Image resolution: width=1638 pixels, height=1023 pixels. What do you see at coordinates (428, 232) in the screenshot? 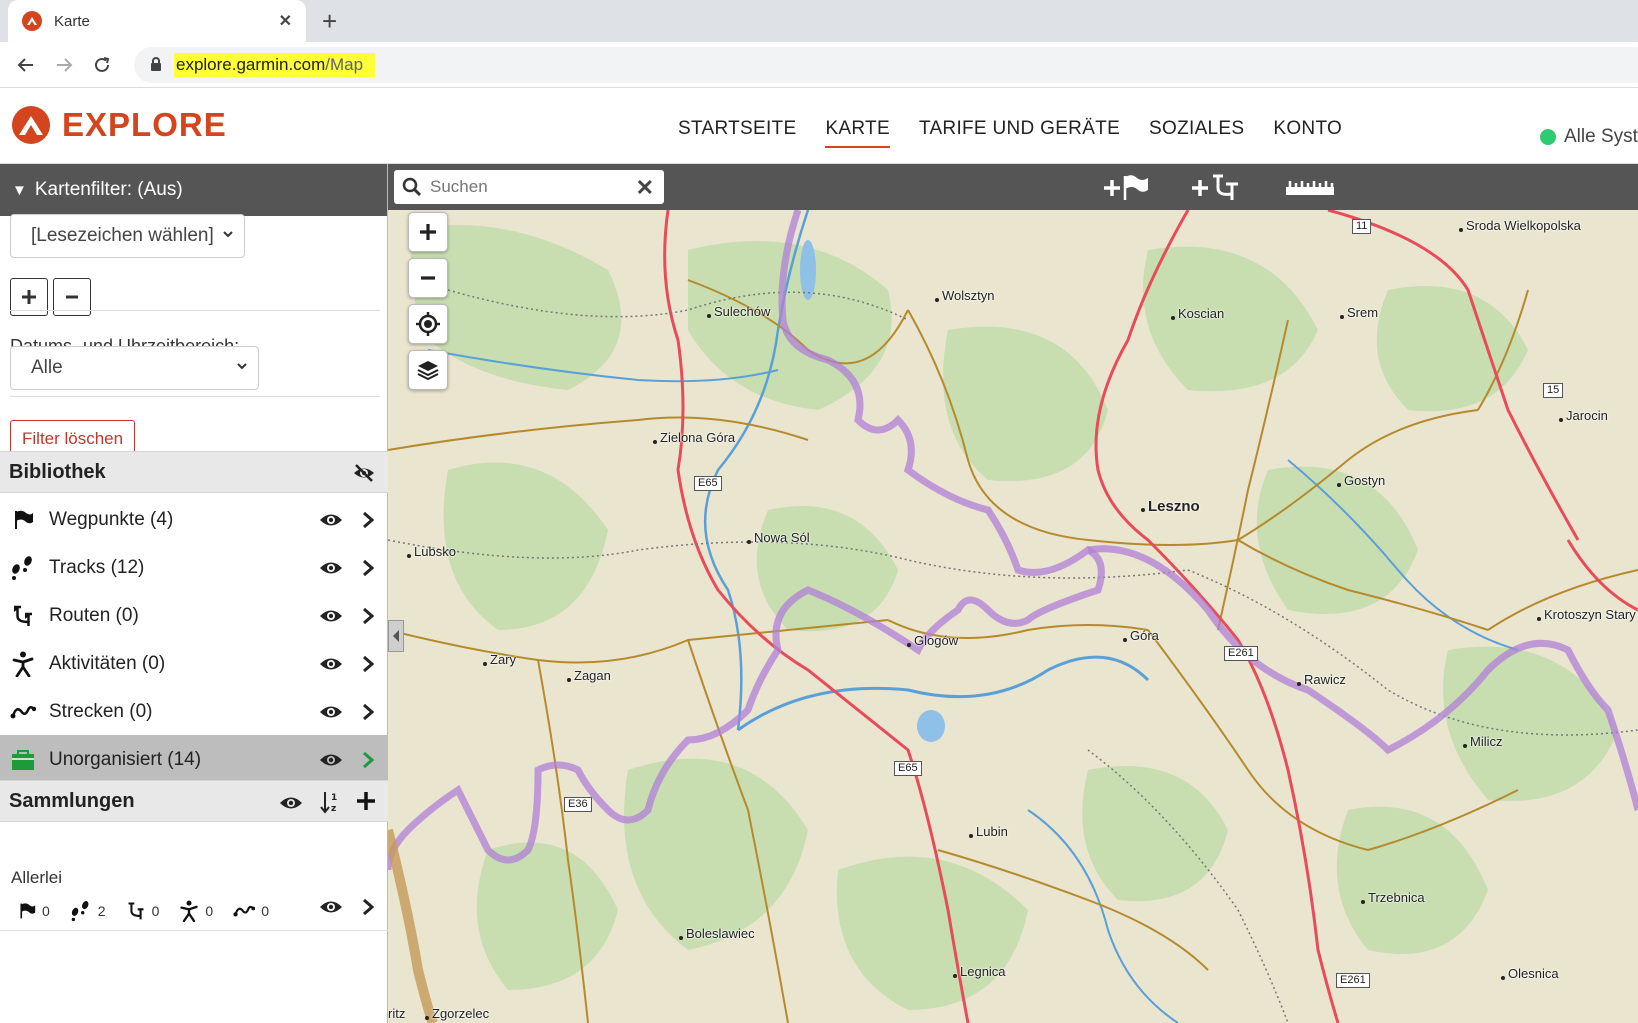
I see `zoom-in-button` at bounding box center [428, 232].